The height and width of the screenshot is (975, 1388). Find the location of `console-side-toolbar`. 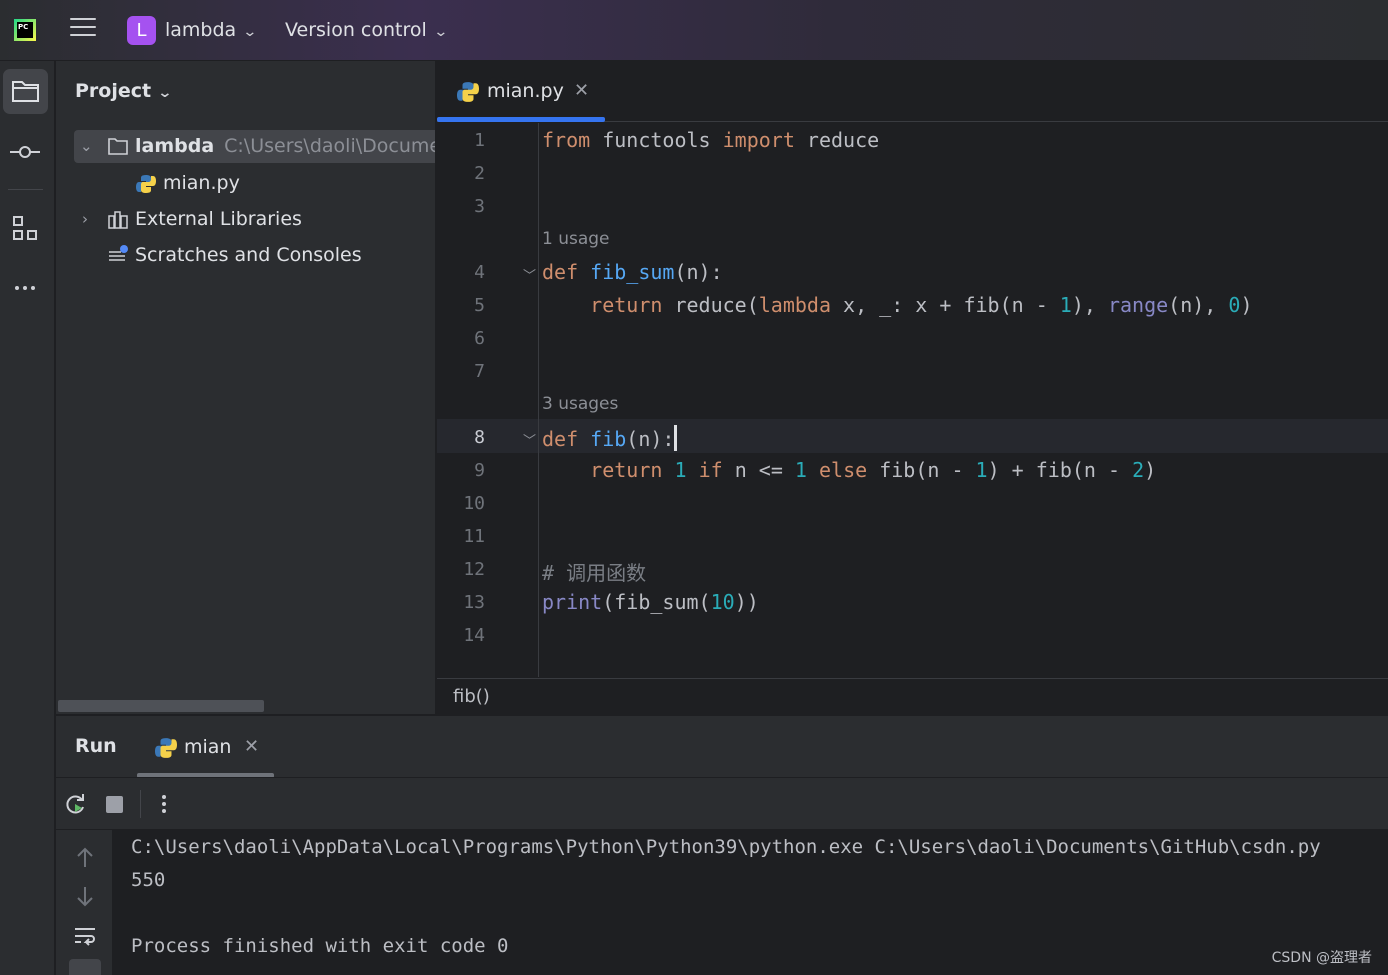

console-side-toolbar is located at coordinates (84, 902).